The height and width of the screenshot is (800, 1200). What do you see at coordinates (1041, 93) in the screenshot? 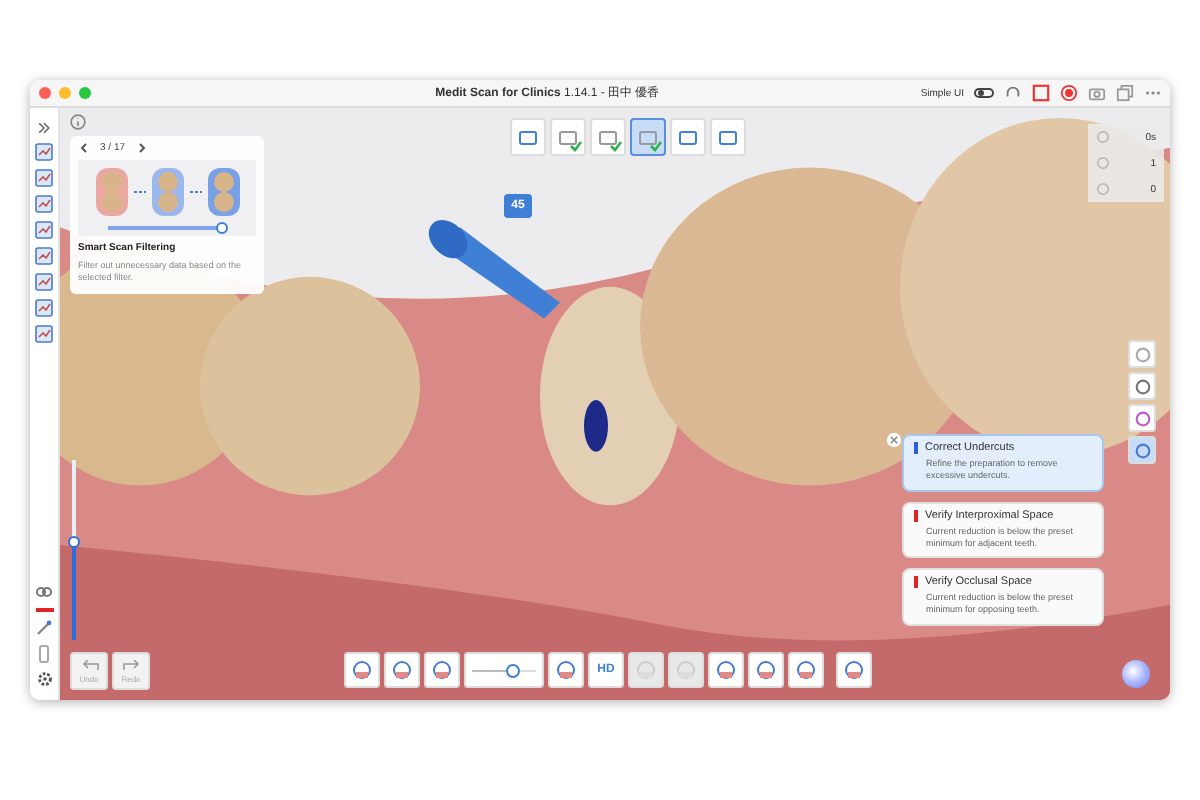
I see `frame-icon` at bounding box center [1041, 93].